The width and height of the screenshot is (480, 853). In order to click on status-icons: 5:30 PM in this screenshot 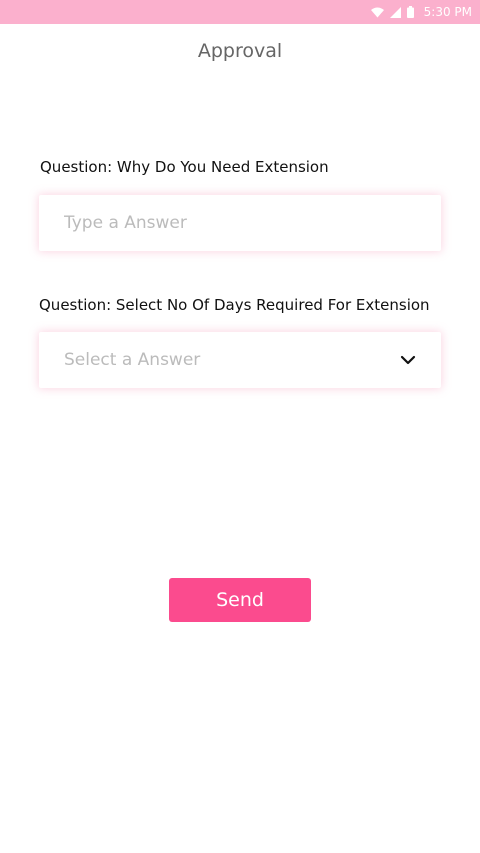, I will do `click(421, 12)`.